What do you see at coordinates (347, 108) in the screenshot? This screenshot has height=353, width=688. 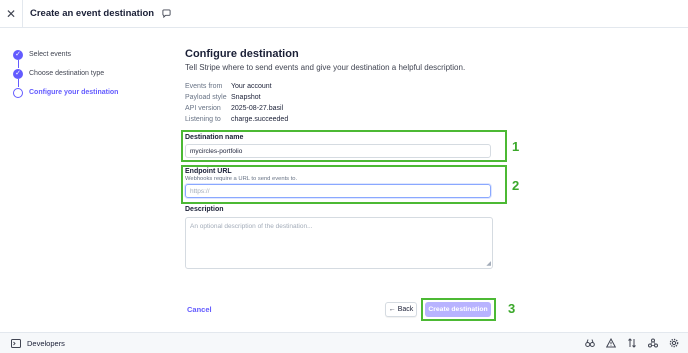 I see `summary-row: API version 2025-08-27.basil` at bounding box center [347, 108].